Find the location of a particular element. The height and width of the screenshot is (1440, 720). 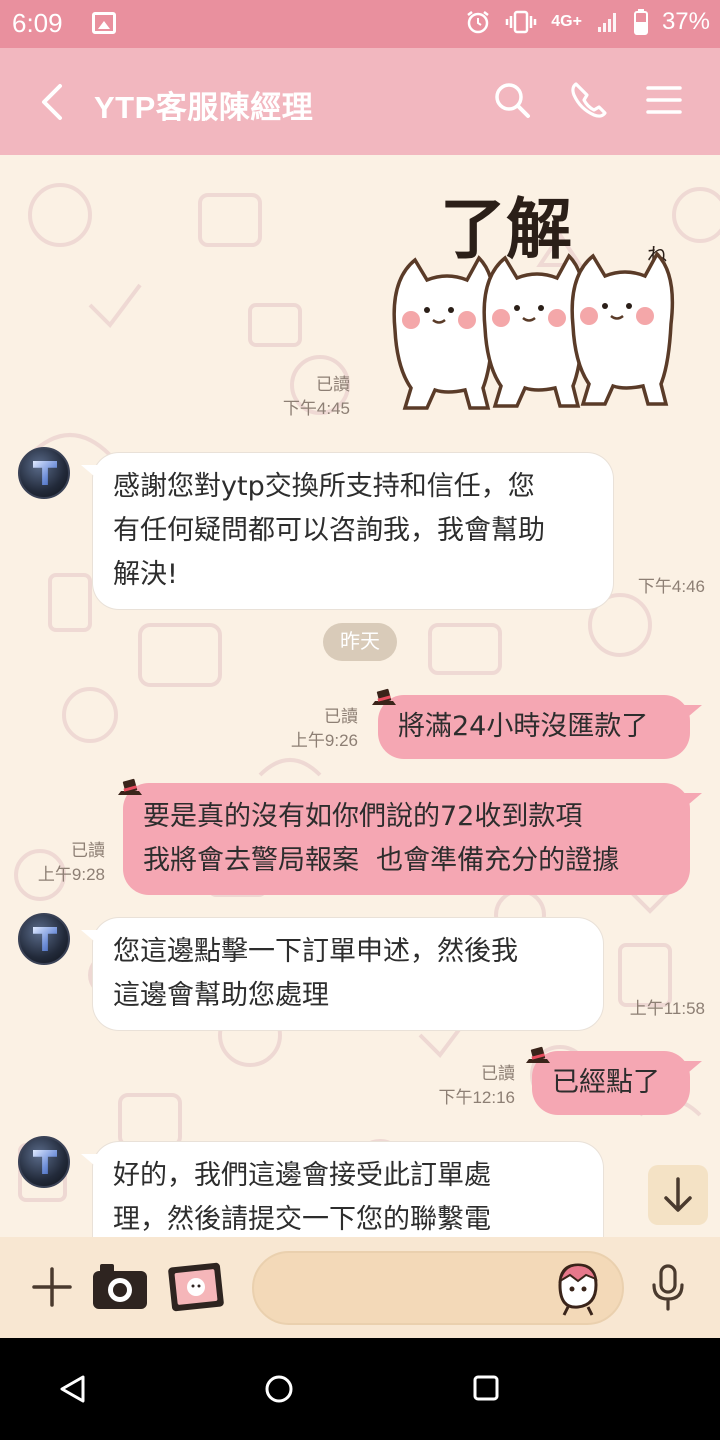

message-time: 上午11:58 is located at coordinates (667, 1008).